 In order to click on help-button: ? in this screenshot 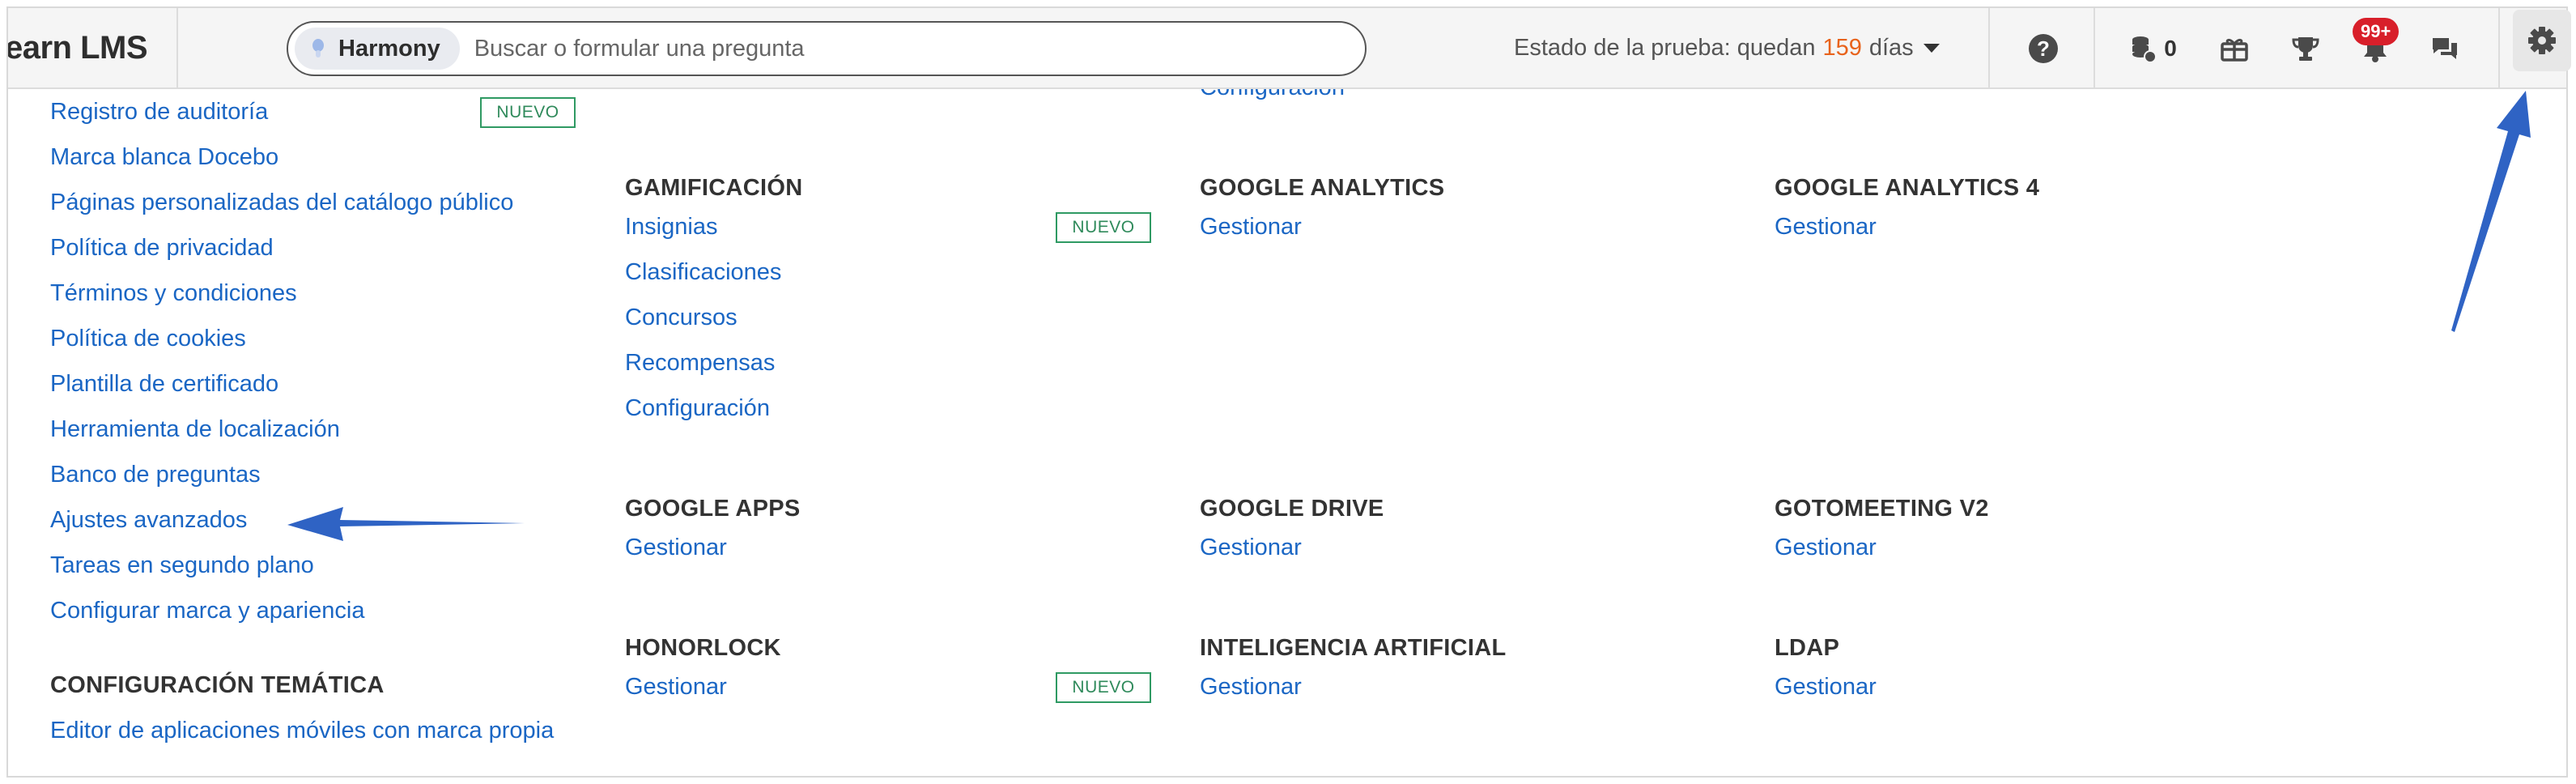, I will do `click(2043, 49)`.